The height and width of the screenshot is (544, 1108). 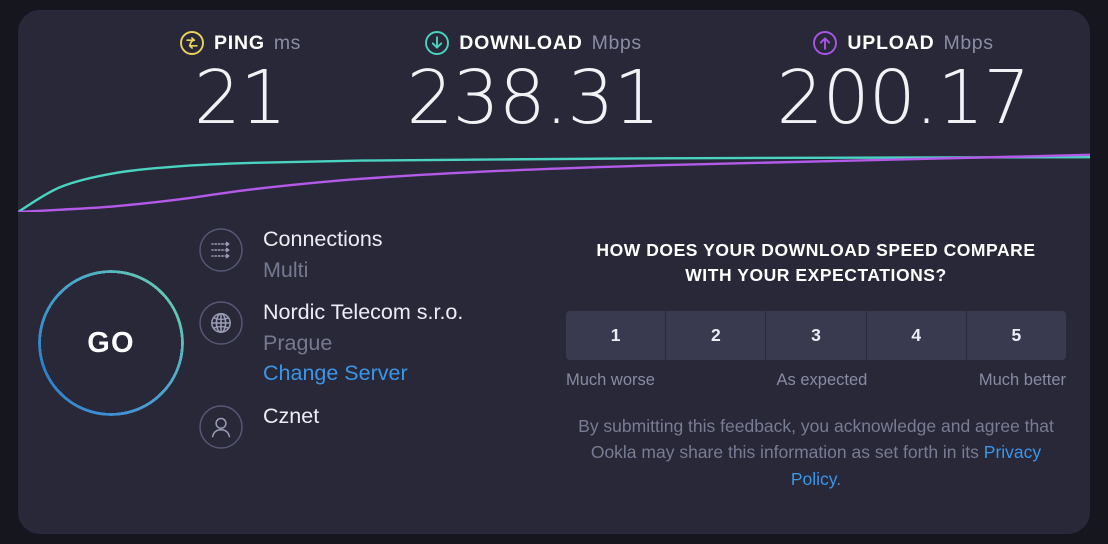 I want to click on sparkline-svg, so click(x=554, y=182).